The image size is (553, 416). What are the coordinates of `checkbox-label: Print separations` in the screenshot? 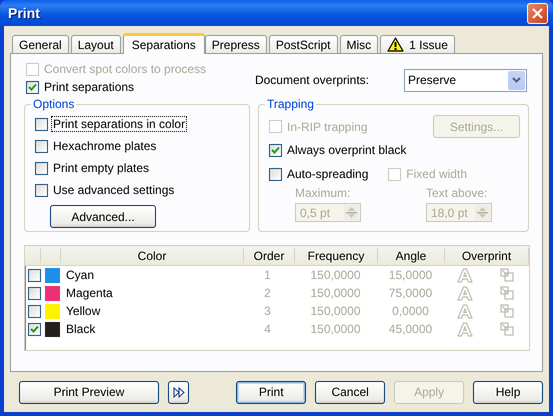 It's located at (89, 87).